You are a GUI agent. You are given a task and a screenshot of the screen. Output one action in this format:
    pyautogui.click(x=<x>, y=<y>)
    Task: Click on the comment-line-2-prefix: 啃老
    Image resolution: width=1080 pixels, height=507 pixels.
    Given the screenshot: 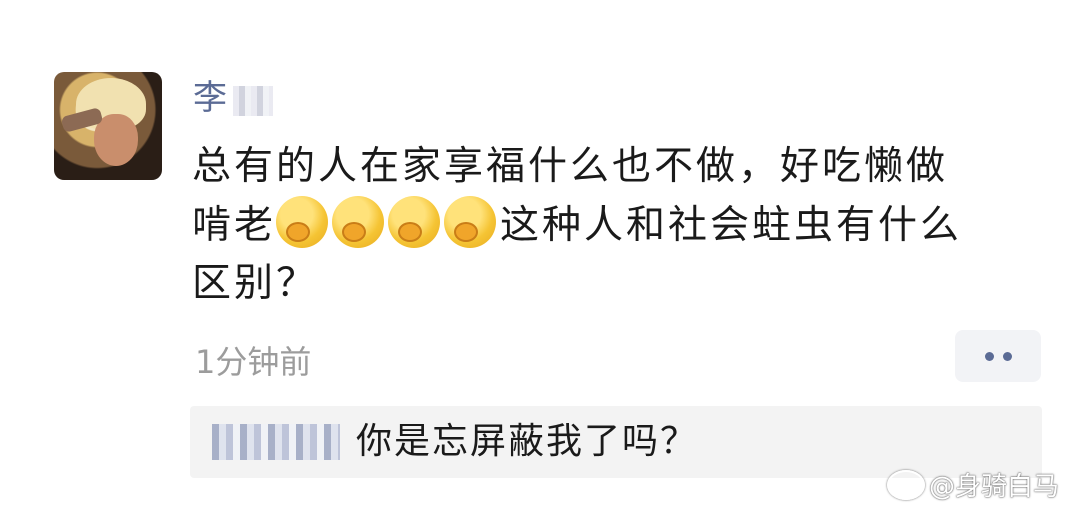 What is the action you would take?
    pyautogui.click(x=234, y=225)
    